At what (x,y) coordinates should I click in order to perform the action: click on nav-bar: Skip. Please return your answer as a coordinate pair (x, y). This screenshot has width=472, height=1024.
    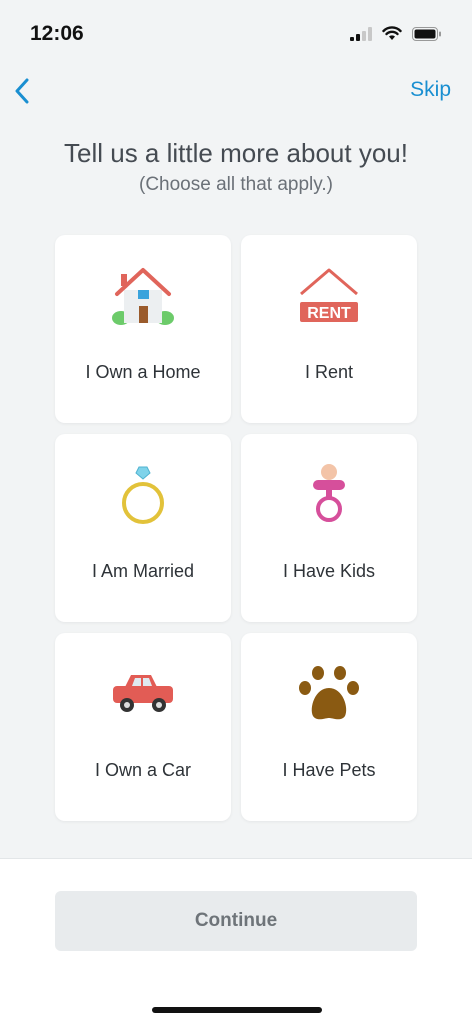
    Looking at the image, I should click on (236, 91).